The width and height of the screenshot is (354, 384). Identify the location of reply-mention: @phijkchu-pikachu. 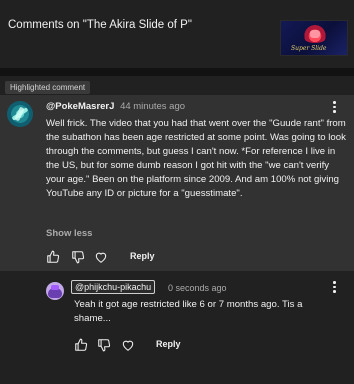
(113, 287).